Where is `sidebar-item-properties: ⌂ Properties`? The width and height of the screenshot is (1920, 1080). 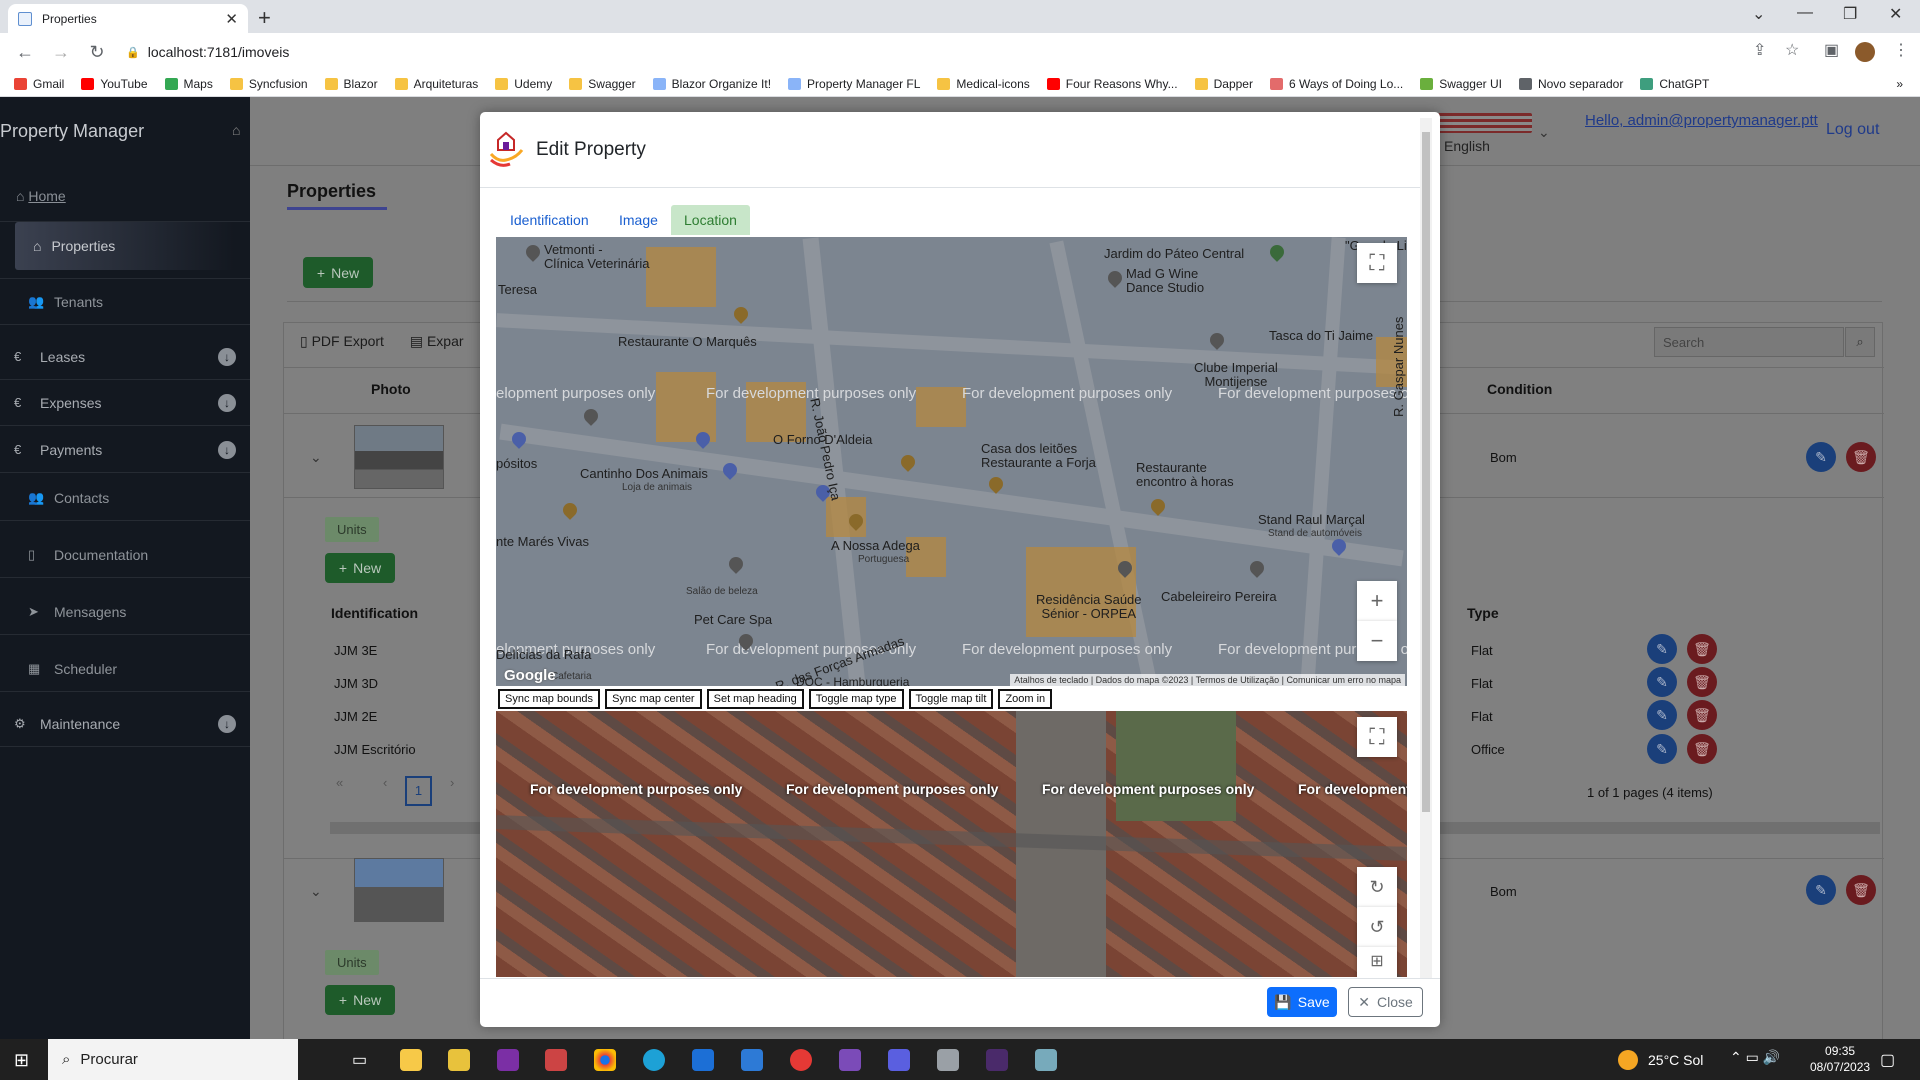
sidebar-item-properties: ⌂ Properties is located at coordinates (124, 246).